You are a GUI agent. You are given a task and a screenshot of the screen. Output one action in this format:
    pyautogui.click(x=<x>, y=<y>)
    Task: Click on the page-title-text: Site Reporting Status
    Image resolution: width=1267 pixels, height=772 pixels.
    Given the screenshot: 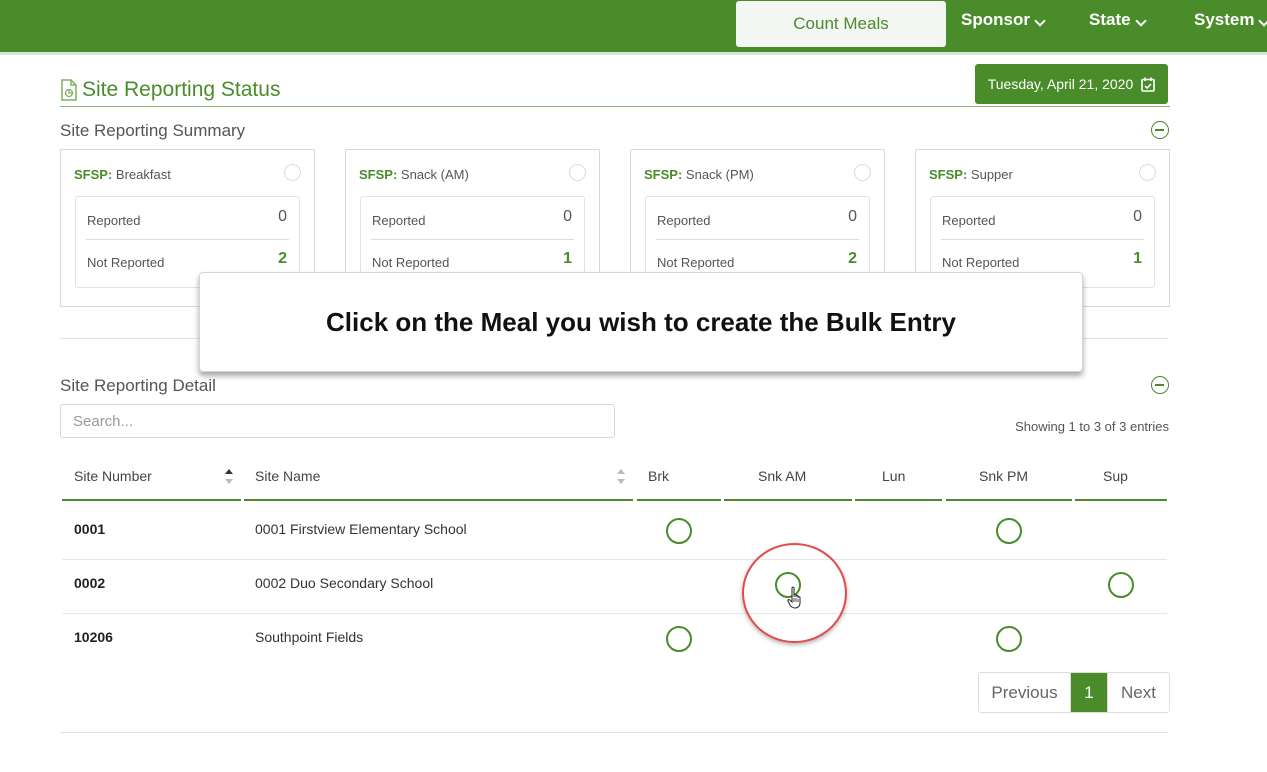 What is the action you would take?
    pyautogui.click(x=181, y=89)
    